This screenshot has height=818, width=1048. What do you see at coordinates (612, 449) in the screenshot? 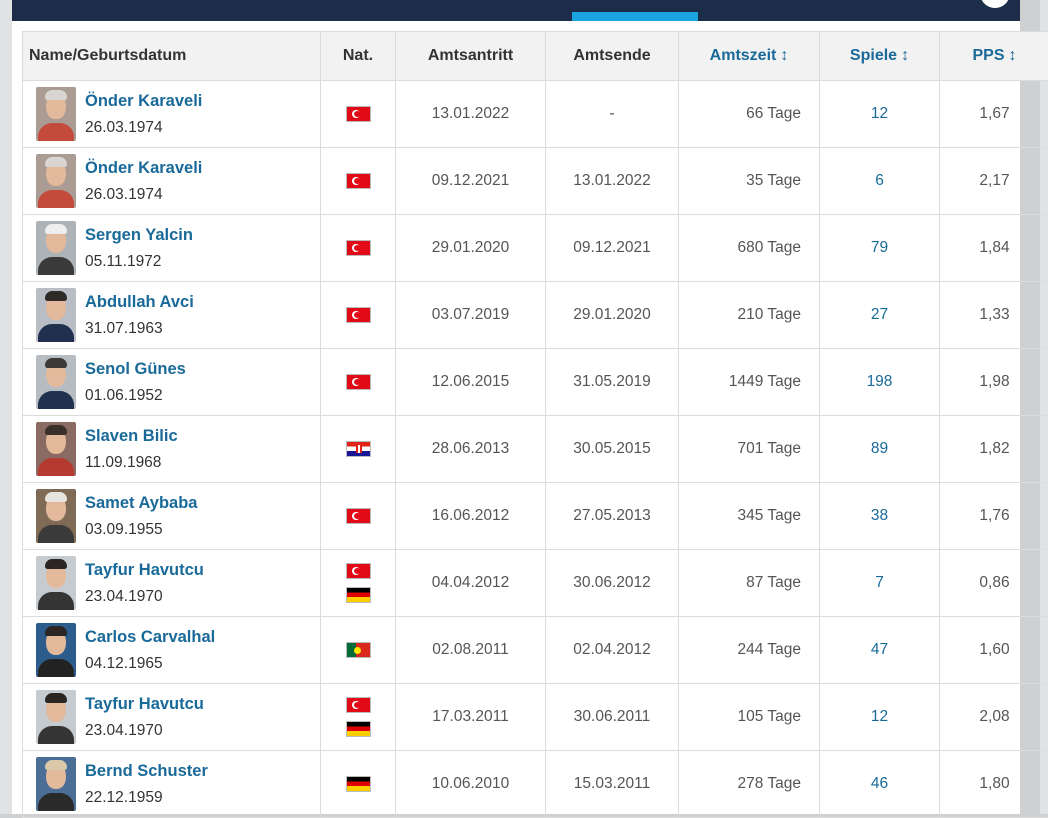
I see `end-date-cell: 30.05.2015` at bounding box center [612, 449].